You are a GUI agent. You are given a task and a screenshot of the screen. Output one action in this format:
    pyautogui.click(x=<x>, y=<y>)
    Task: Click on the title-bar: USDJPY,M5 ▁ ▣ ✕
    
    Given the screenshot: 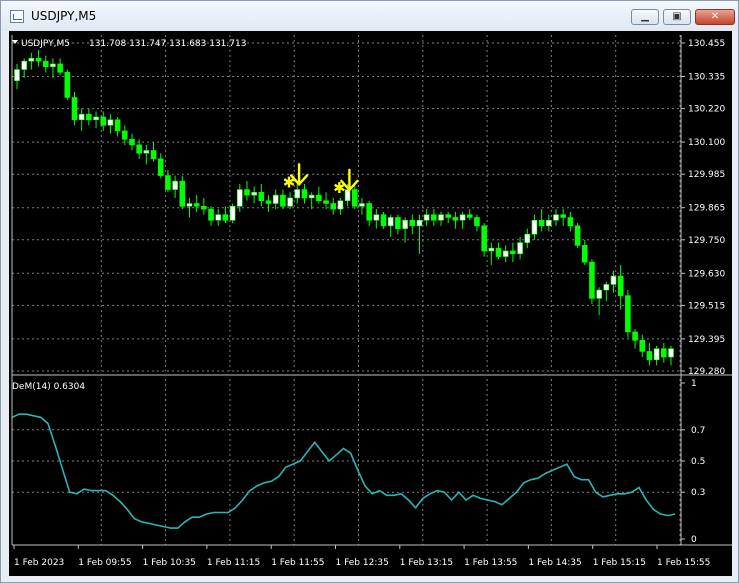 What is the action you would take?
    pyautogui.click(x=369, y=16)
    